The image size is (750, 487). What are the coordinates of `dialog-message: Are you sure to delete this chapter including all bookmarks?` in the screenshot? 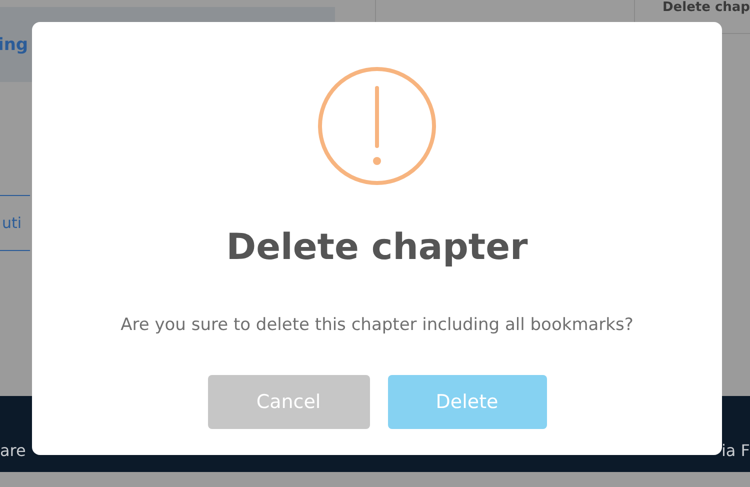 It's located at (377, 325).